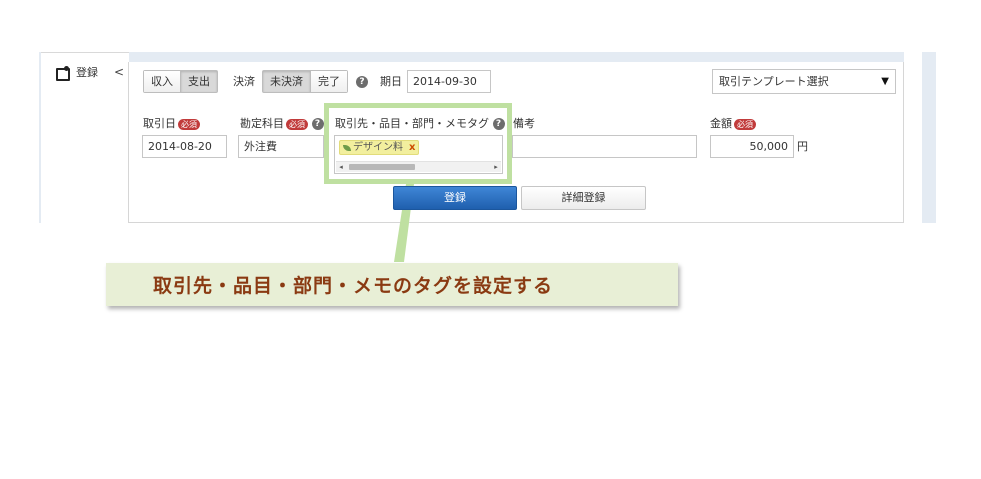 This screenshot has height=479, width=981. What do you see at coordinates (412, 123) in the screenshot?
I see `tags-label-text: 取引先・品目・部門・メモタグ` at bounding box center [412, 123].